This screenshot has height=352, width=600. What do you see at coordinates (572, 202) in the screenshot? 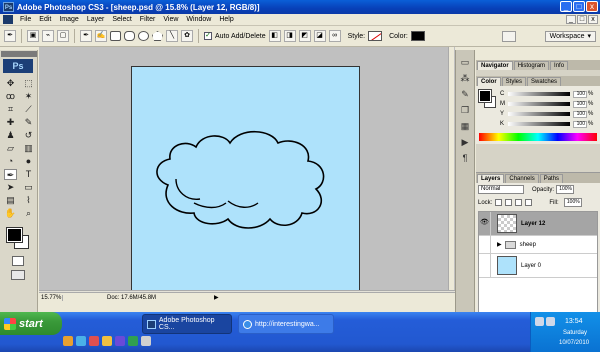
I see `fill-input: 100%` at bounding box center [572, 202].